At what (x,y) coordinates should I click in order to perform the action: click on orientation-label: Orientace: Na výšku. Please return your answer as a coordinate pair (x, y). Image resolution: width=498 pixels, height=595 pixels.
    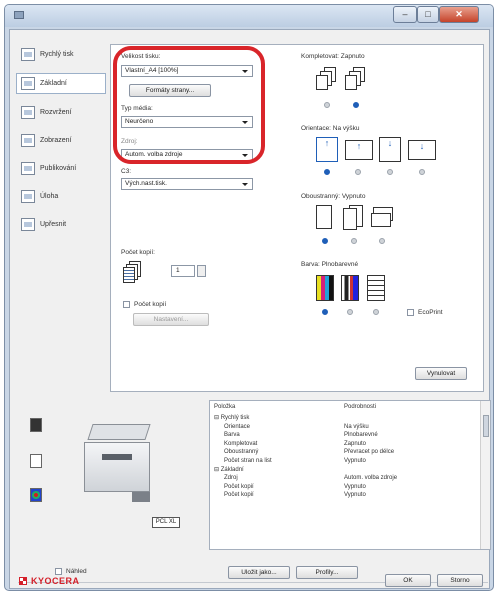
    Looking at the image, I should click on (330, 128).